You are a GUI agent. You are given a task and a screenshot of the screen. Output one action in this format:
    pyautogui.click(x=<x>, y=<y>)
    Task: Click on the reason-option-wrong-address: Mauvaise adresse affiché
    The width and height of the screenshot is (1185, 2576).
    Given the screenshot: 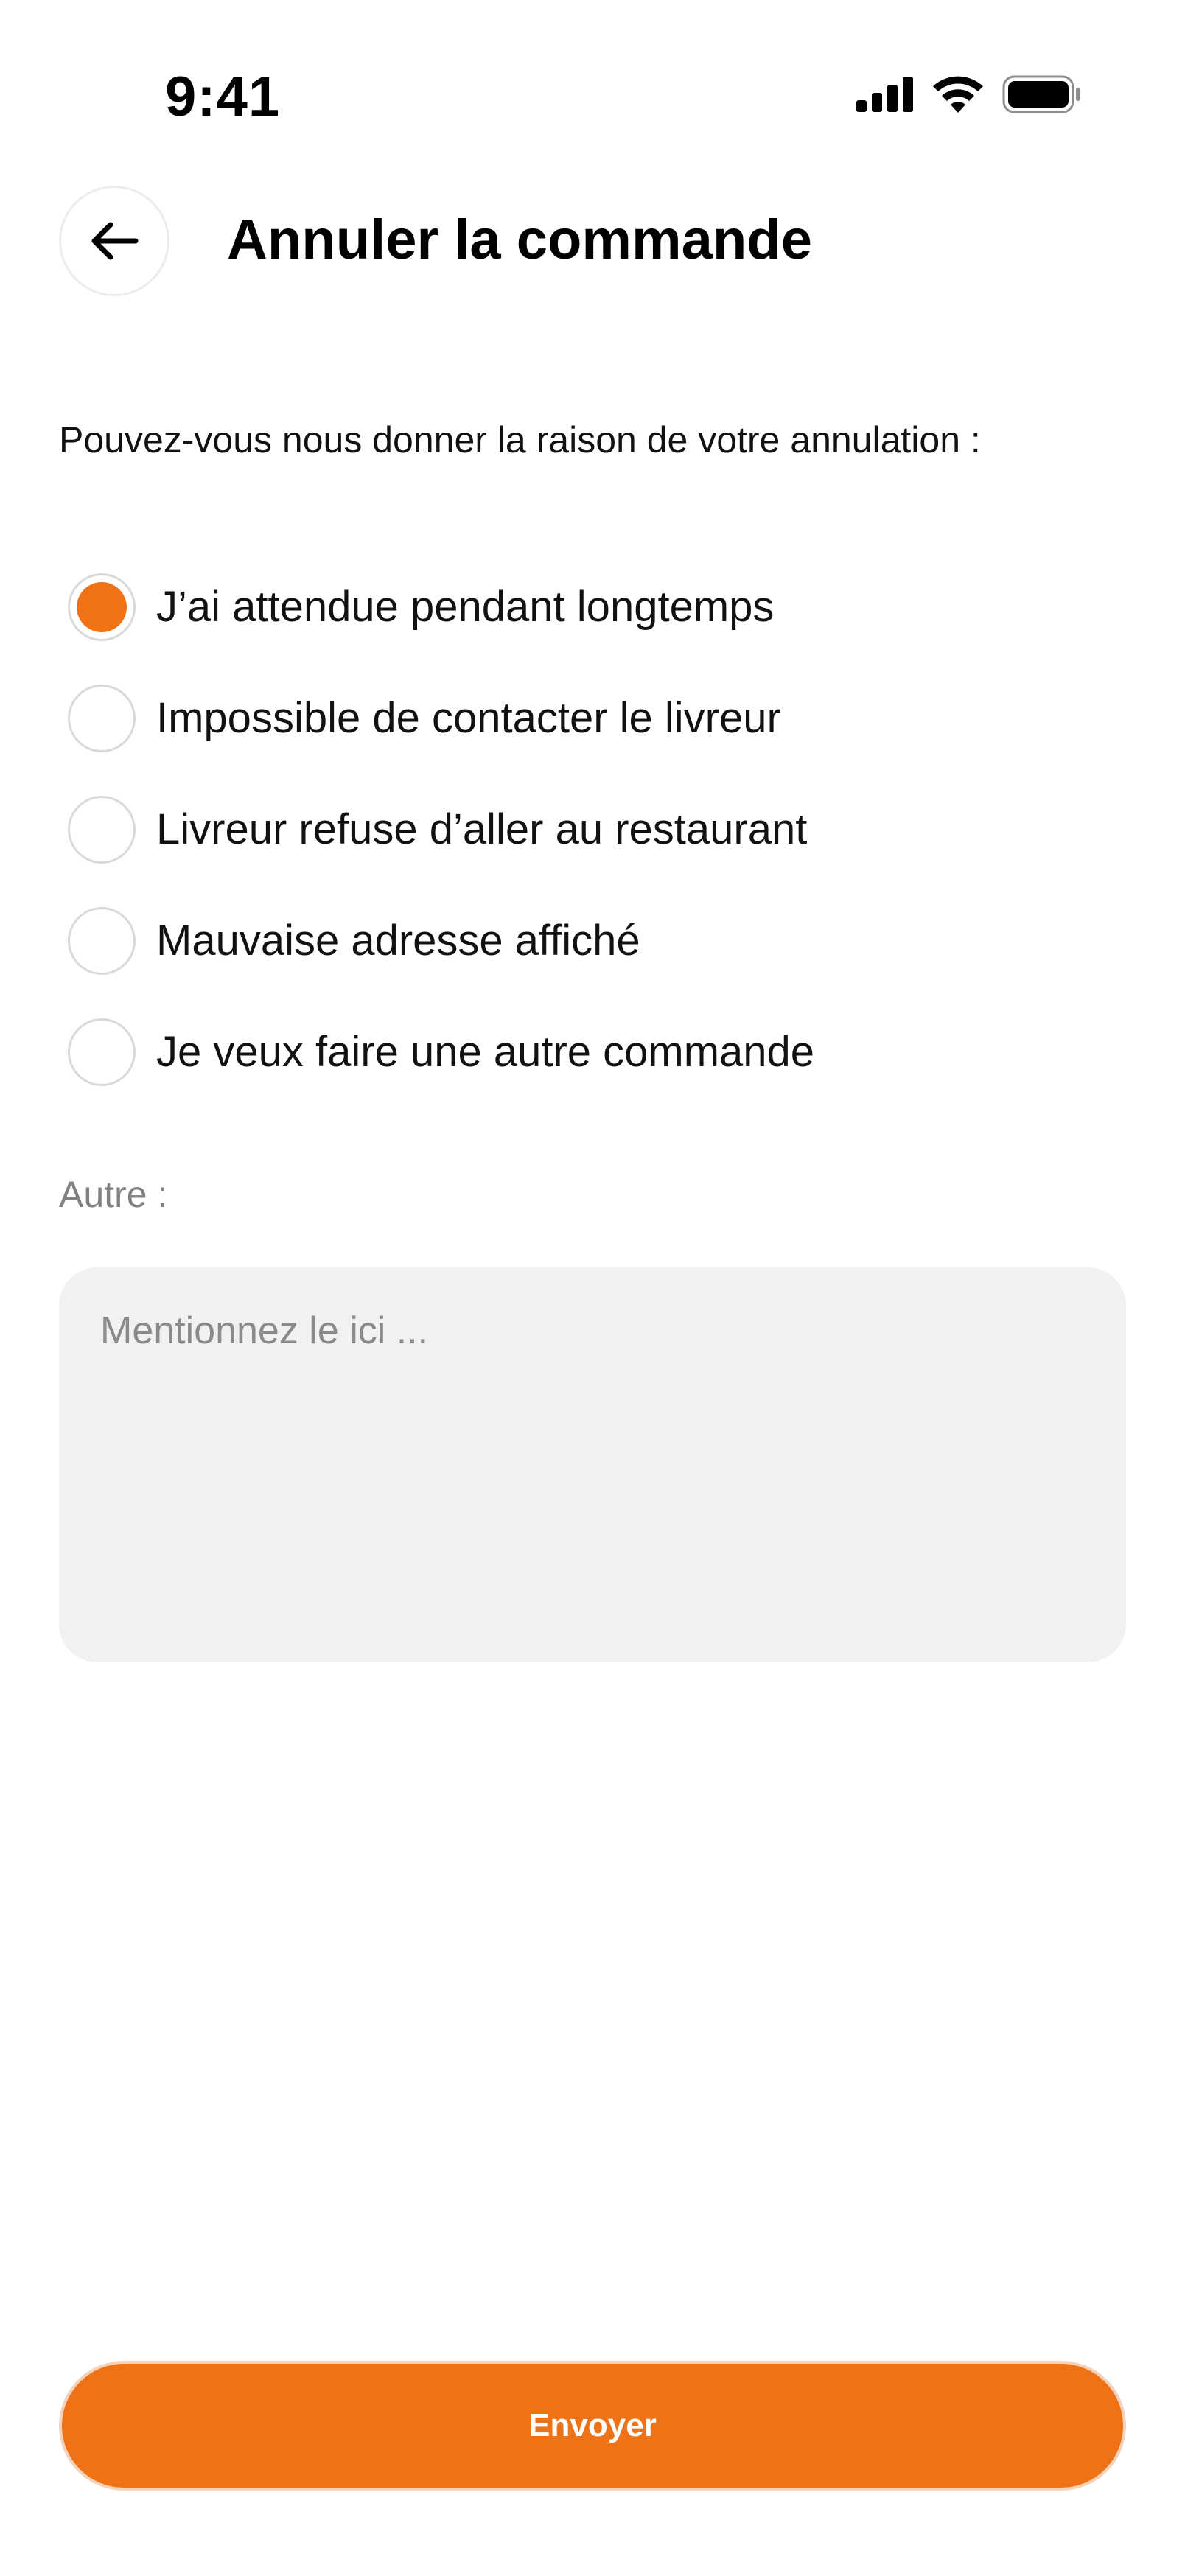 What is the action you would take?
    pyautogui.click(x=598, y=940)
    